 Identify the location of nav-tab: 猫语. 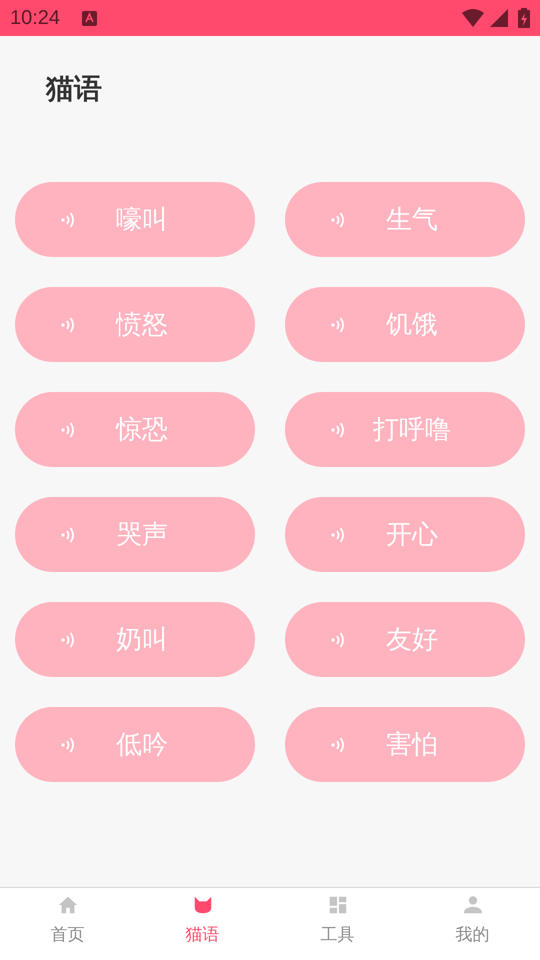
(202, 924).